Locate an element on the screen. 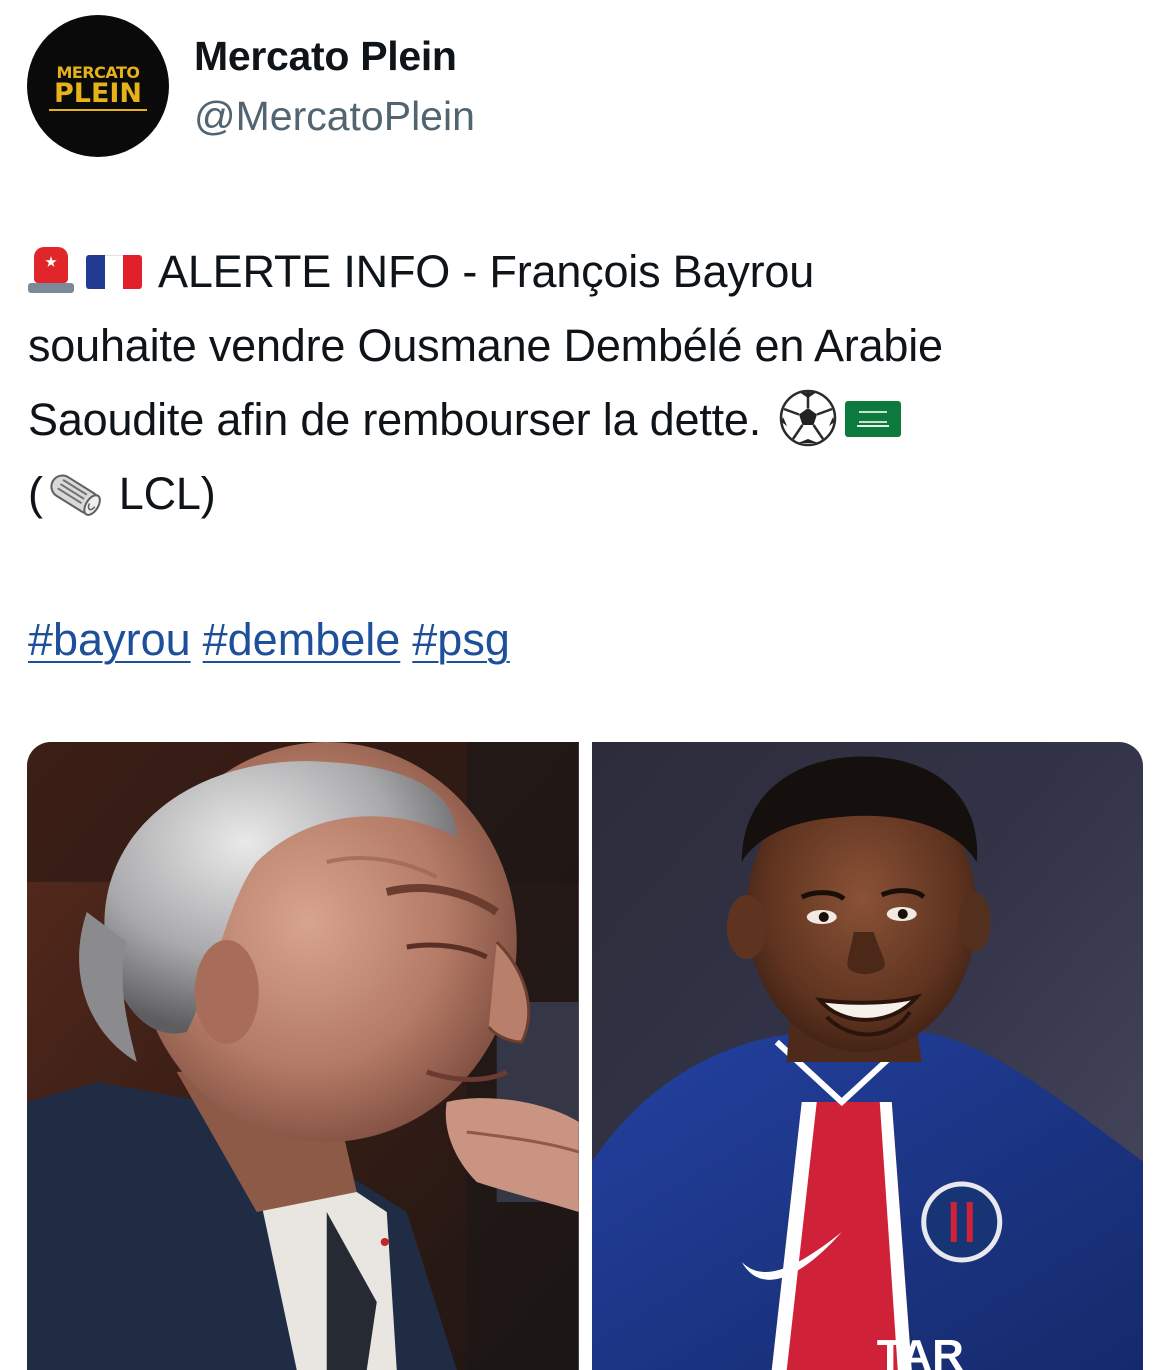  avatar: MERCATO PLEIN is located at coordinates (98, 86).